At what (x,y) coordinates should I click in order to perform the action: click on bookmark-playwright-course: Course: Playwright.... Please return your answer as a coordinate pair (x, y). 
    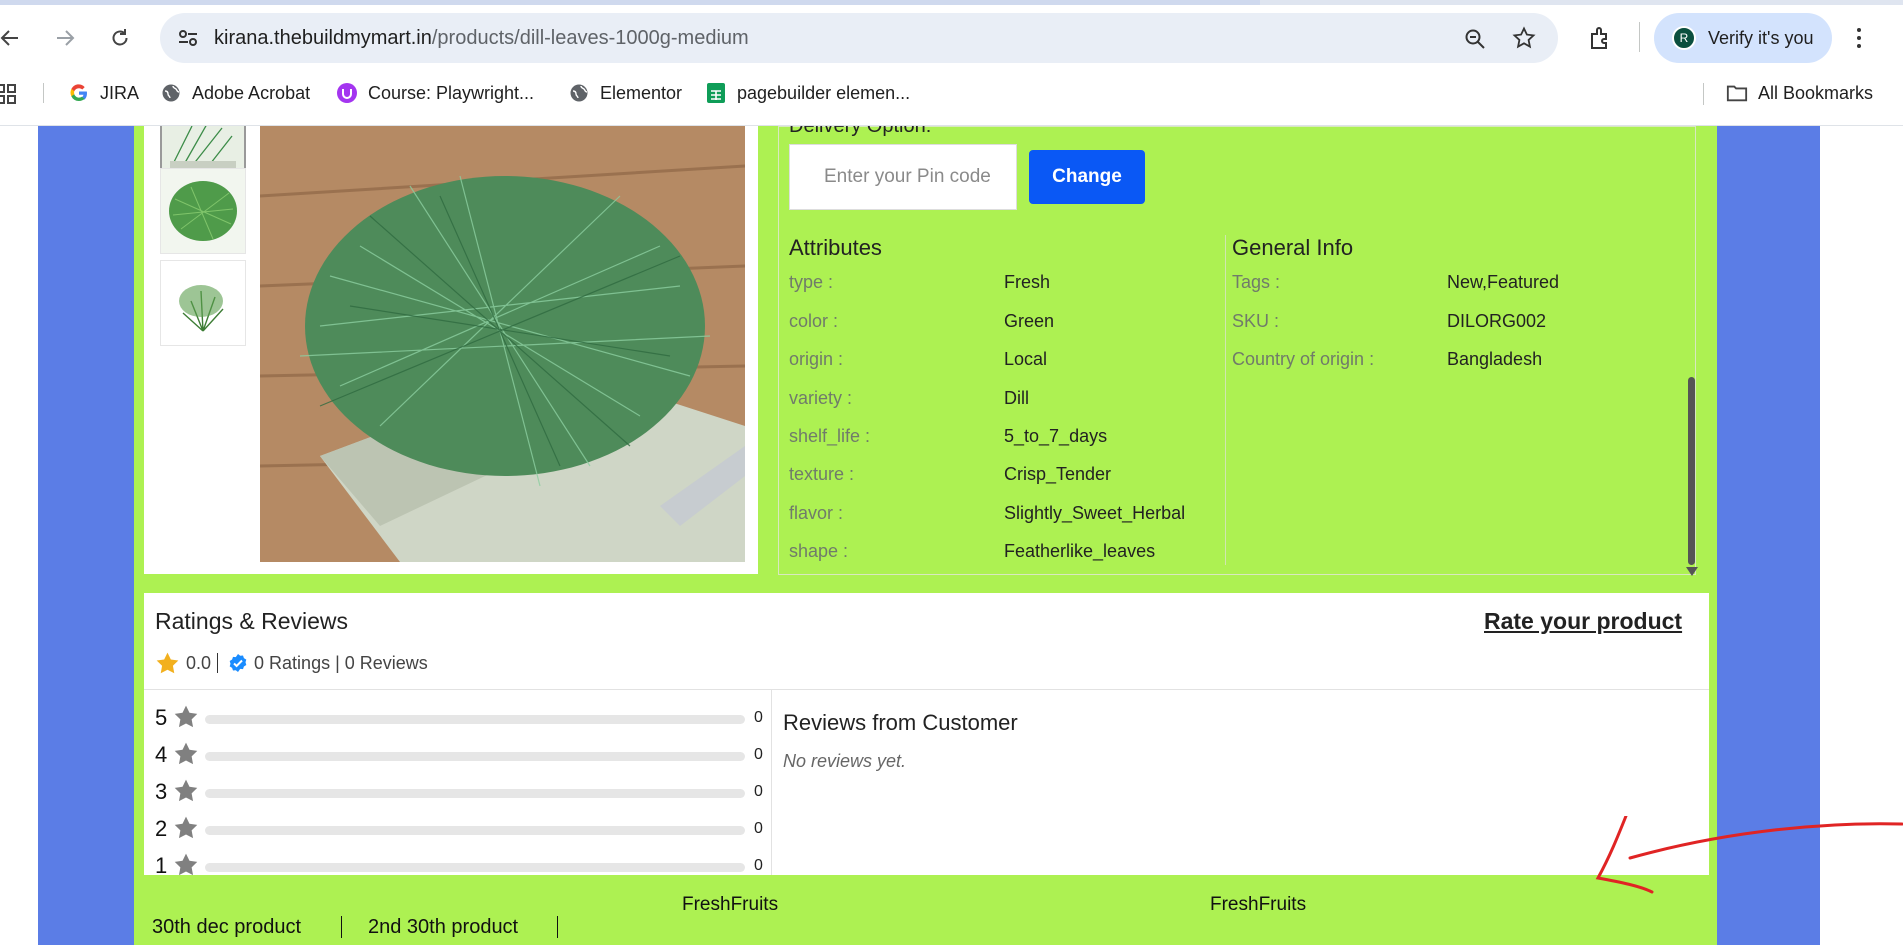
    Looking at the image, I should click on (435, 93).